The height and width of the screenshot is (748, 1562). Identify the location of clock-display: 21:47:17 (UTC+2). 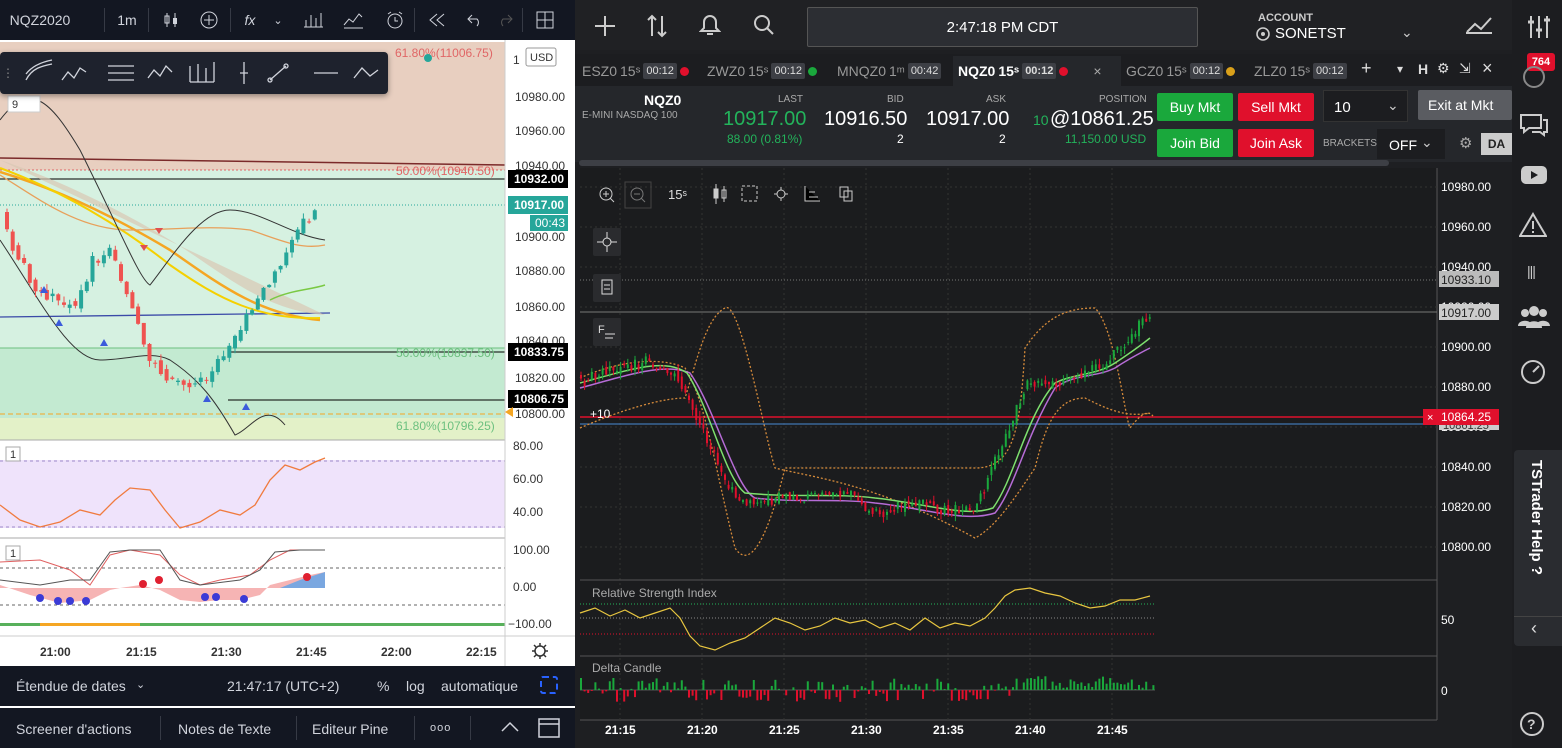
(283, 686).